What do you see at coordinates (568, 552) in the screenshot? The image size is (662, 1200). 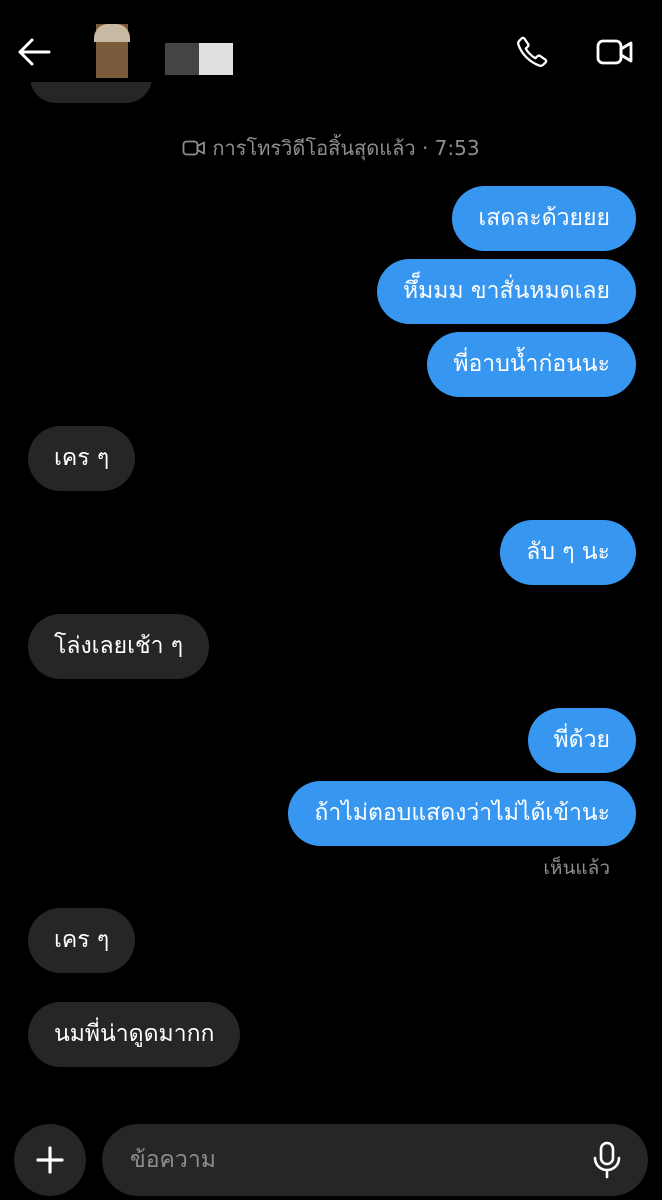 I see `message-bubble-outgoing: ลับ ๆ นะ` at bounding box center [568, 552].